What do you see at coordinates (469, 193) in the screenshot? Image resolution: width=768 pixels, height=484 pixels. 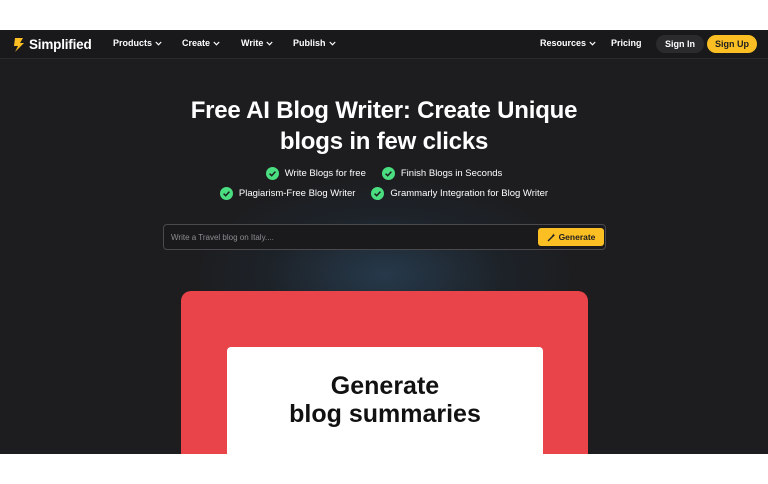 I see `feature-label: Grammarly Integration for Blog Writer` at bounding box center [469, 193].